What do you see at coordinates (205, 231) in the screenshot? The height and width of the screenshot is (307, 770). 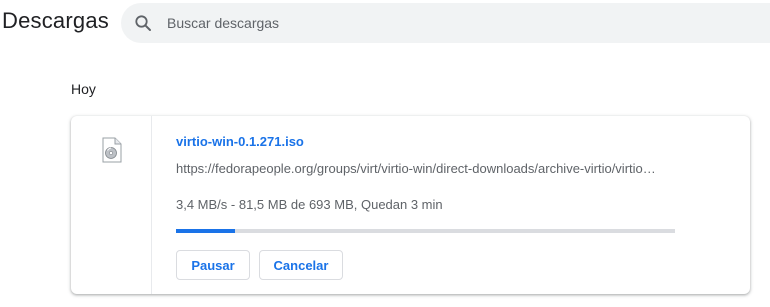 I see `download-progress-fill` at bounding box center [205, 231].